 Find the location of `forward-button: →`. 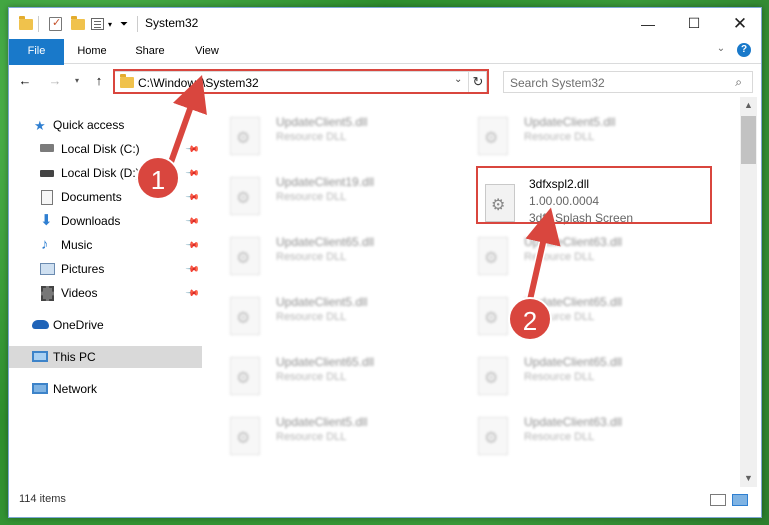

forward-button: → is located at coordinates (55, 81).